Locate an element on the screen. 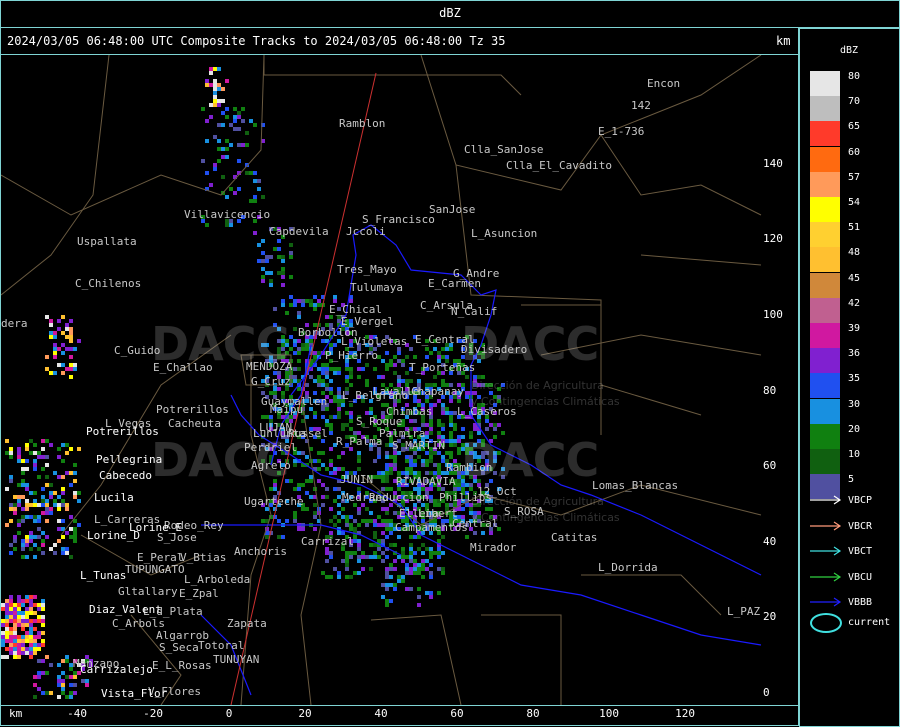 This screenshot has width=900, height=727. legend-value: 36 is located at coordinates (854, 354).